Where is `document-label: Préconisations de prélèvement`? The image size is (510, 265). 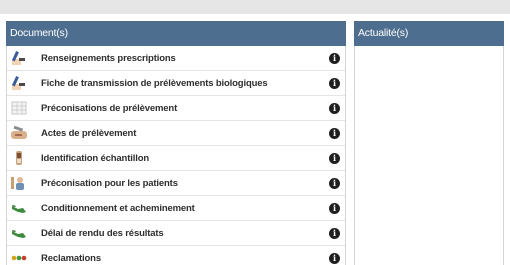 document-label: Préconisations de prélèvement is located at coordinates (109, 108).